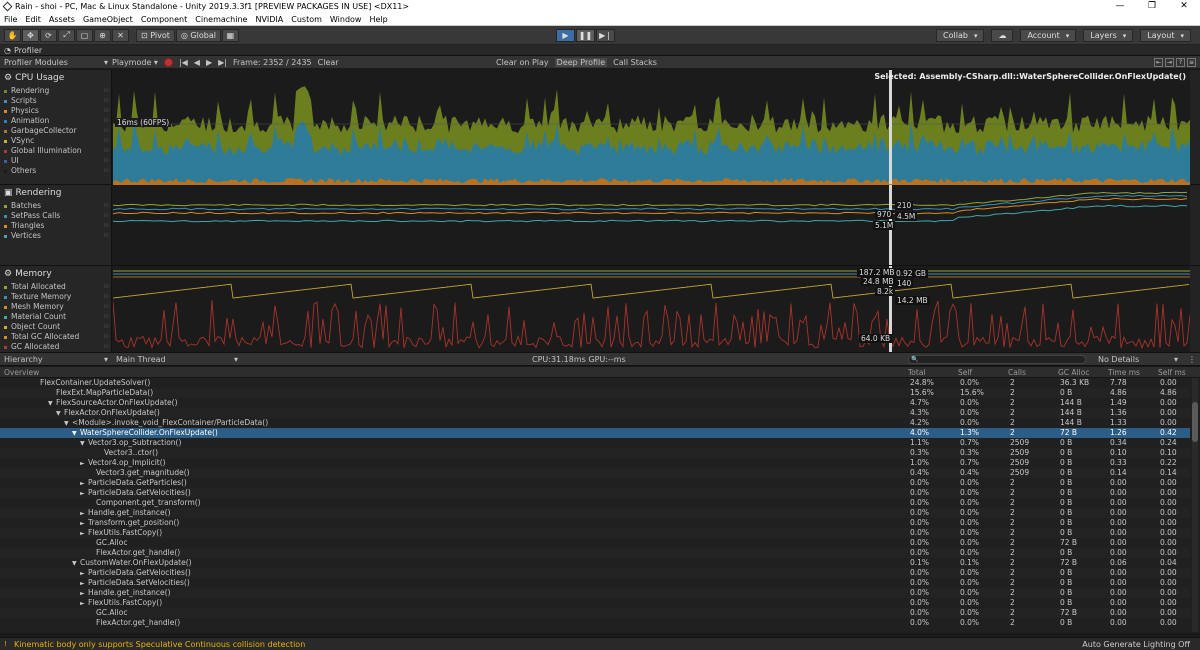 This screenshot has height=650, width=1200. What do you see at coordinates (1180, 62) in the screenshot?
I see `help-icon: ?` at bounding box center [1180, 62].